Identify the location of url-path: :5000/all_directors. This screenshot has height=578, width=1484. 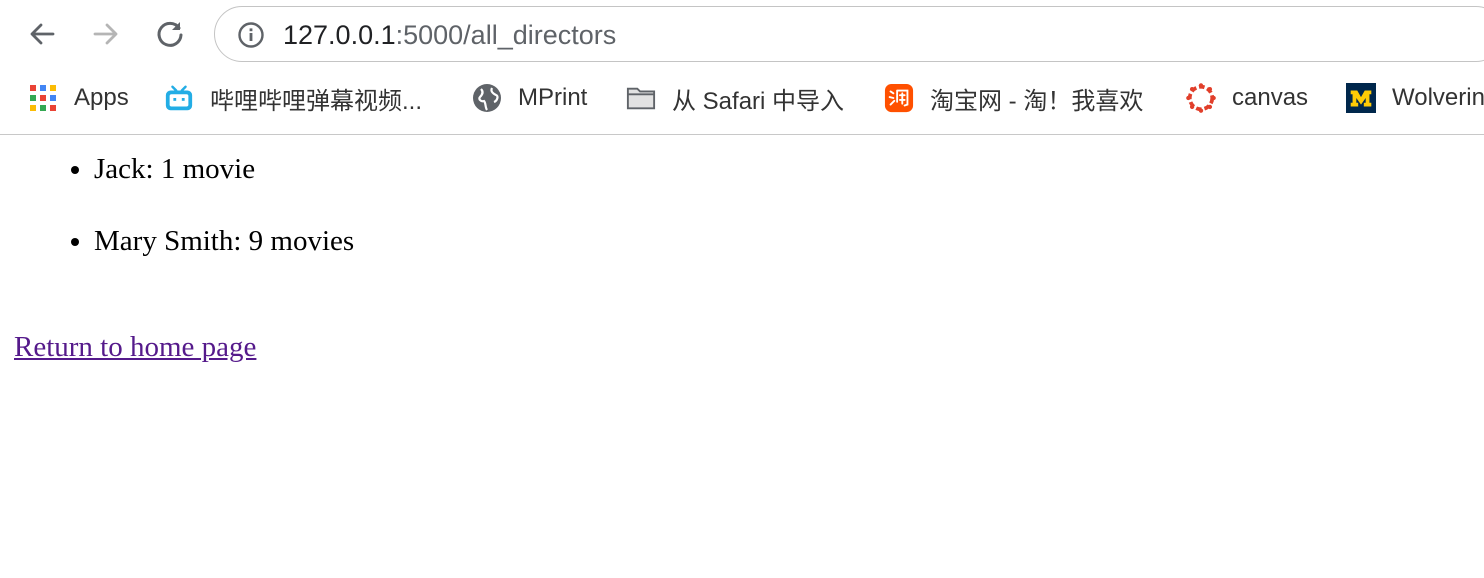
(506, 35).